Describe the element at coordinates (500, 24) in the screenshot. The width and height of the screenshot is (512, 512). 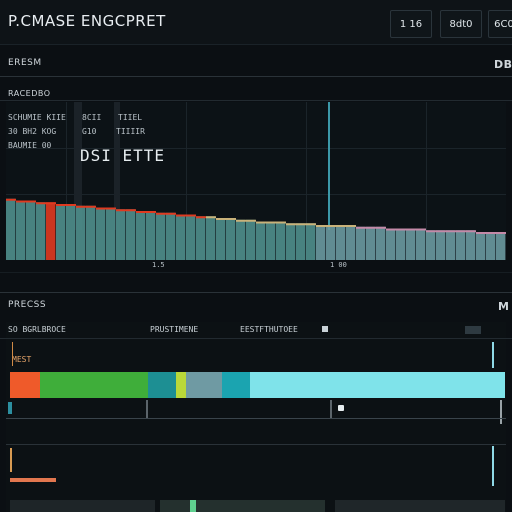
I see `toolbar-button-3: 6C0` at that location.